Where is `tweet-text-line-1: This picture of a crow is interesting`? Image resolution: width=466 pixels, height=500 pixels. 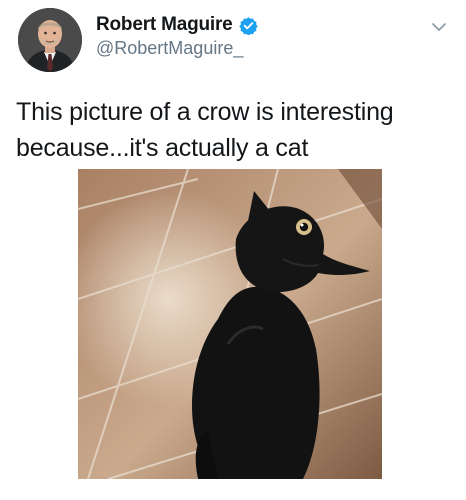 tweet-text-line-1: This picture of a crow is interesting is located at coordinates (205, 112).